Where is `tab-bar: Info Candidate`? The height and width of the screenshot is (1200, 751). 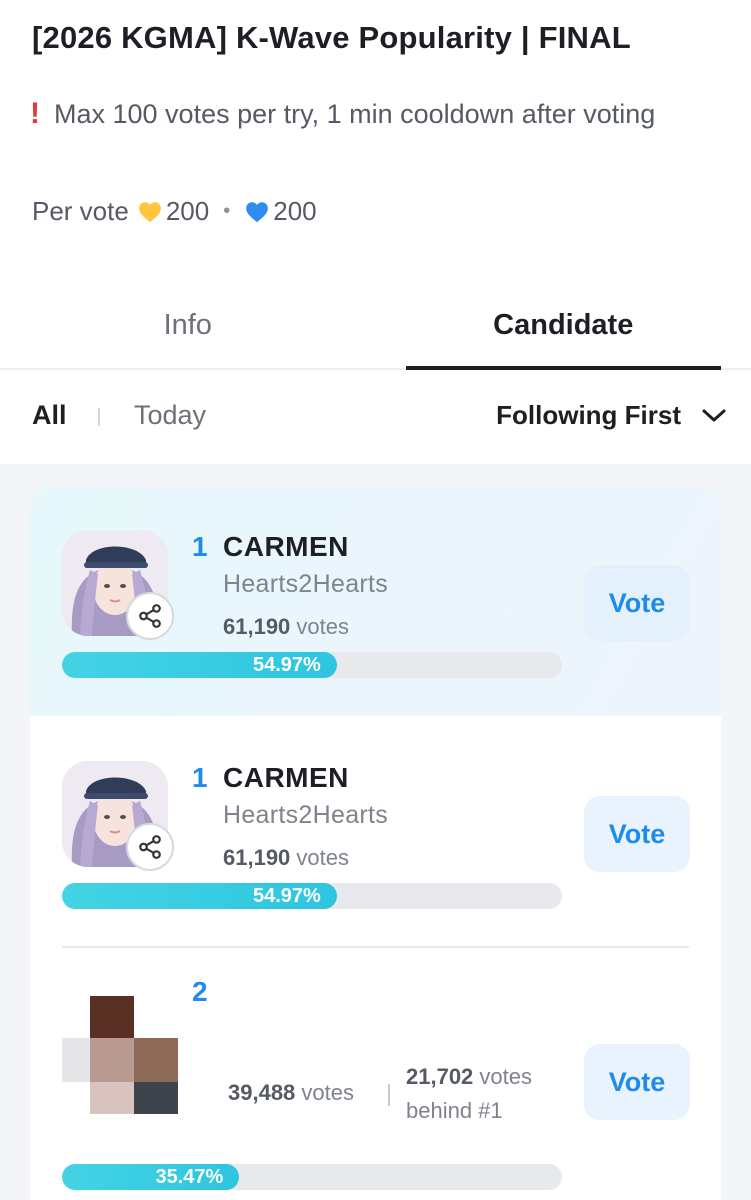 tab-bar: Info Candidate is located at coordinates (375, 330).